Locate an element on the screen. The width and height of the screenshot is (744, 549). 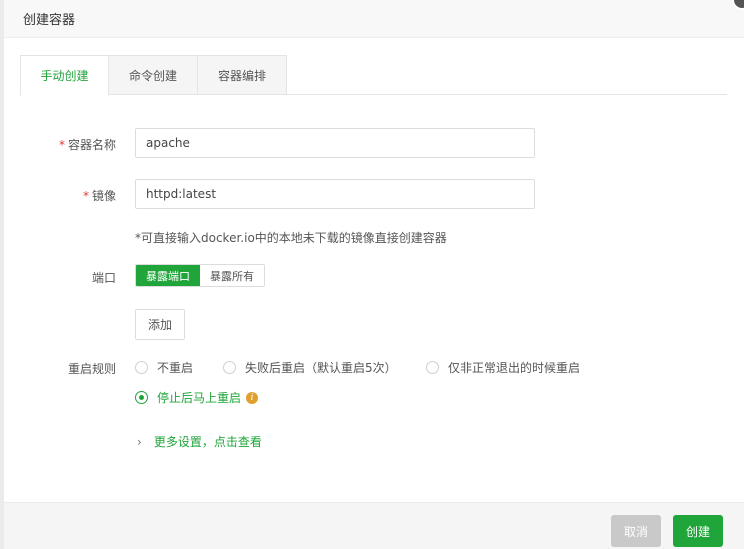
restart-policy-label: 重启规则 is located at coordinates (91, 369).